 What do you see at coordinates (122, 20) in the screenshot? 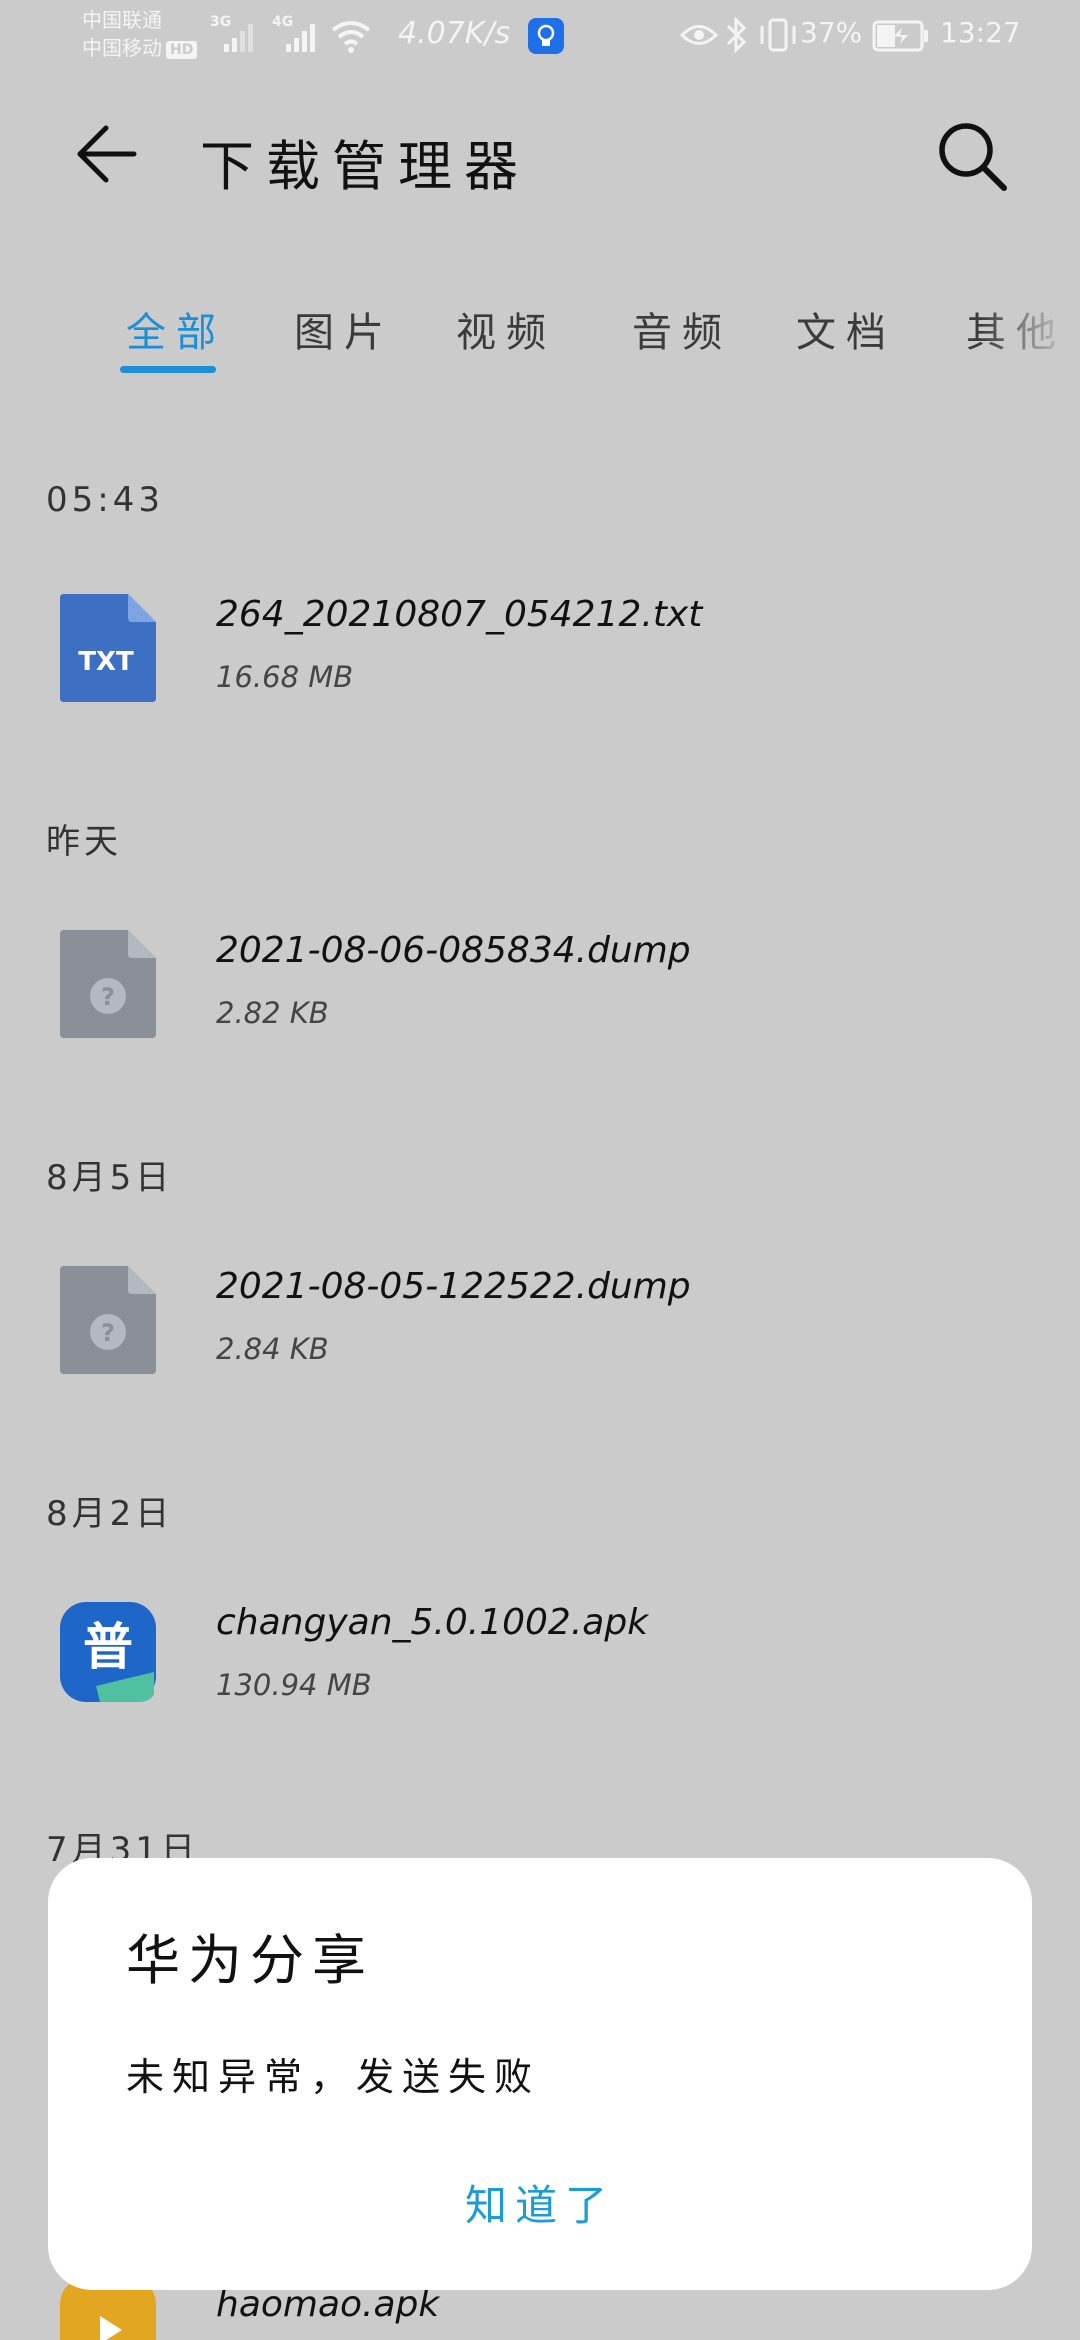
I see `carrier-top: 中国联通` at bounding box center [122, 20].